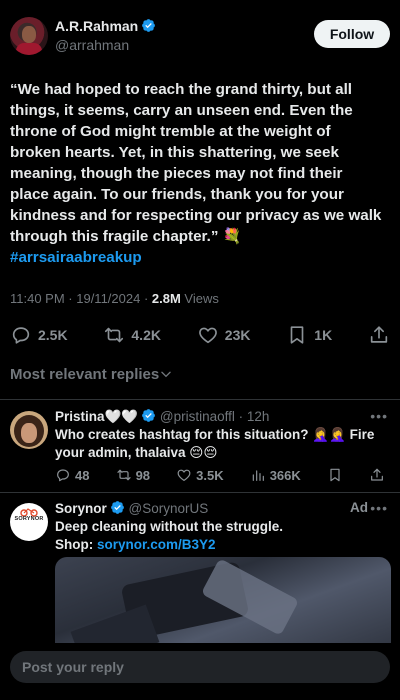  I want to click on ad-header: Sorynor @SorynorUS, so click(131, 508).